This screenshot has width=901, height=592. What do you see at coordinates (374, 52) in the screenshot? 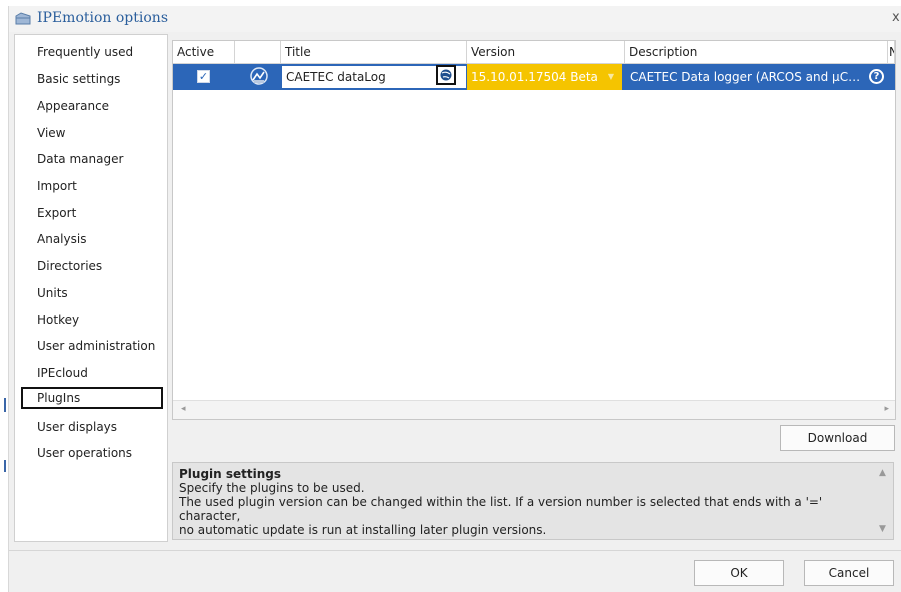
I see `column-header-title: Title` at bounding box center [374, 52].